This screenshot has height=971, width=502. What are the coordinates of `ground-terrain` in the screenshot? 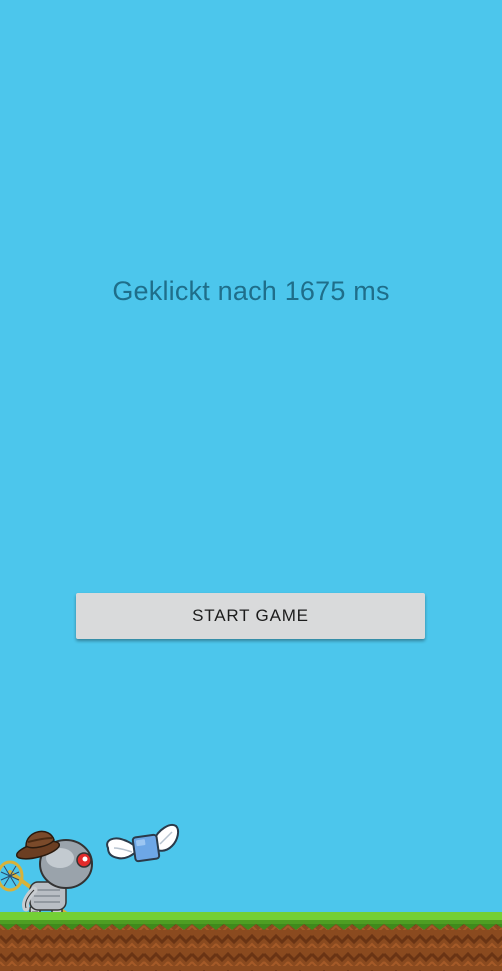 It's located at (251, 941).